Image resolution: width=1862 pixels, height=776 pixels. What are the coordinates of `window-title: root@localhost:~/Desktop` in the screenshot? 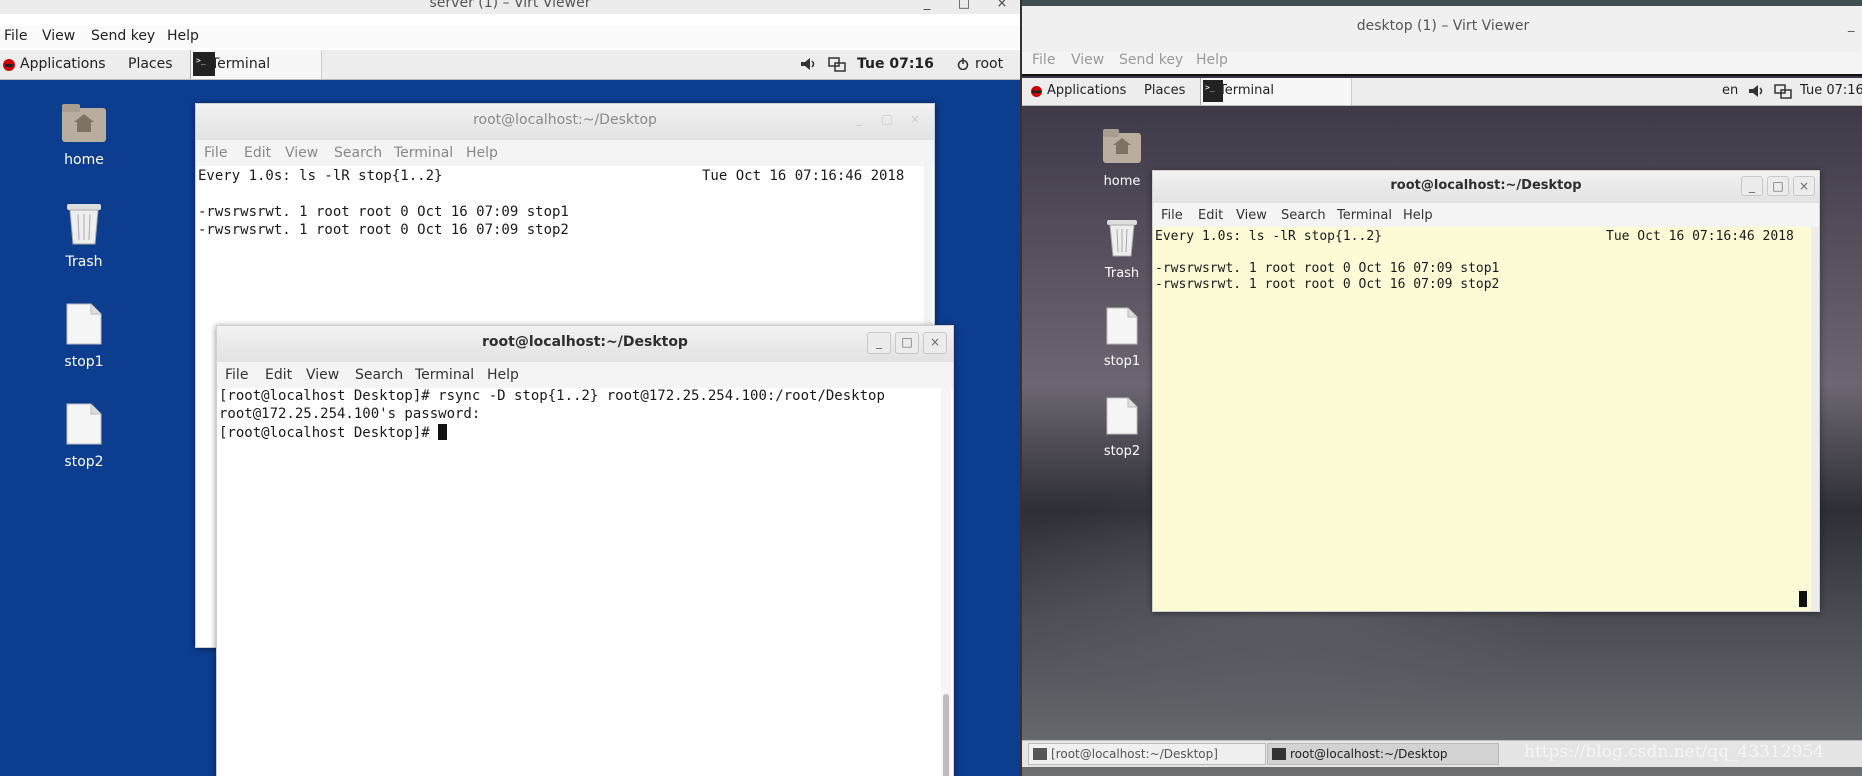 It's located at (565, 120).